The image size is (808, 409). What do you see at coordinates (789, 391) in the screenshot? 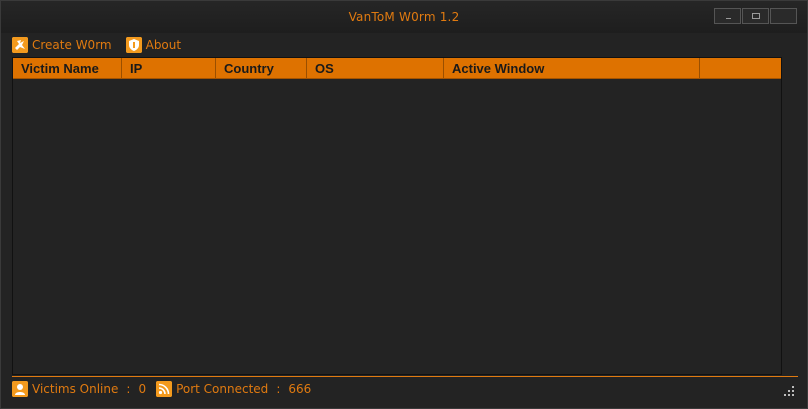
I see `resize-grip-icon` at bounding box center [789, 391].